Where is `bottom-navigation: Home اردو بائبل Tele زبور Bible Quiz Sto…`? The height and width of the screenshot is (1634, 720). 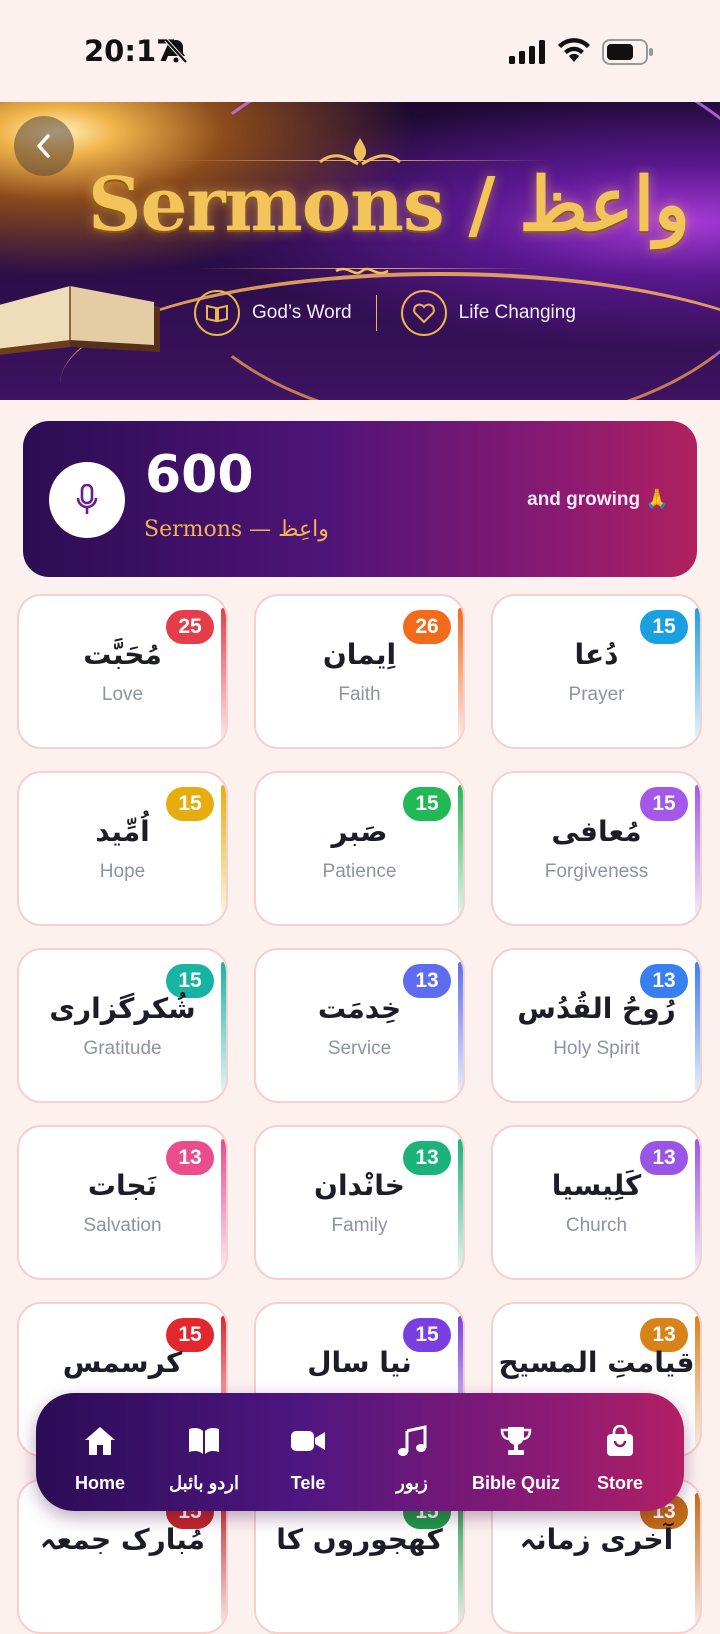
bottom-navigation: Home اردو بائبل Tele زبور Bible Quiz Sto… is located at coordinates (360, 1452).